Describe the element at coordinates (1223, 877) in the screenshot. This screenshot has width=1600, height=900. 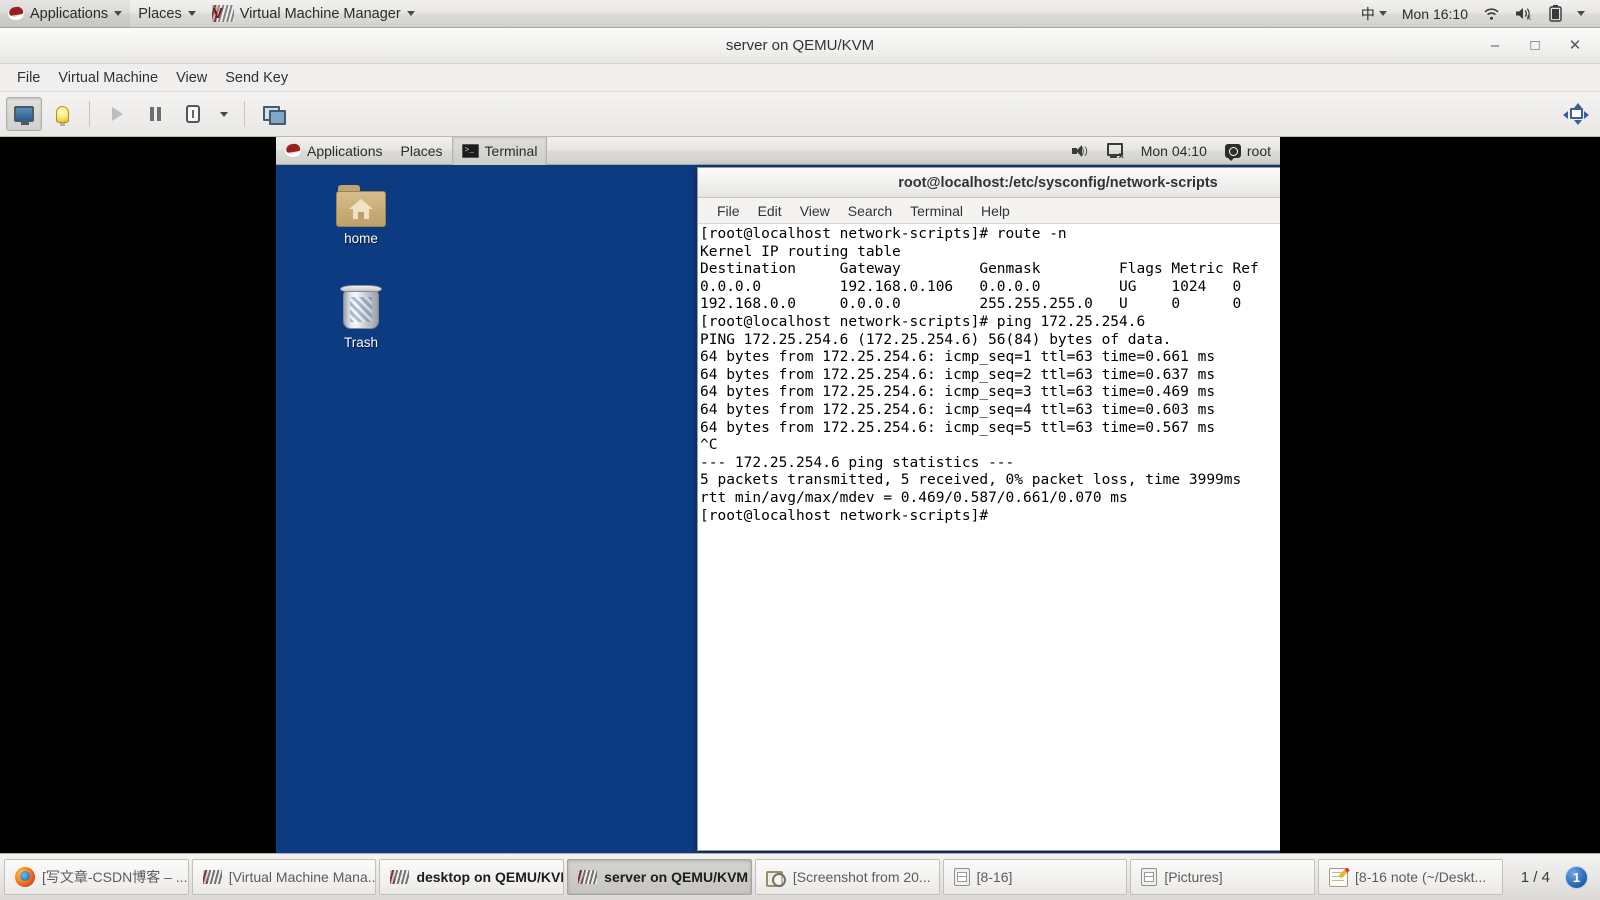
I see `taskbar-item-folder-pictures: [Pictures]` at that location.